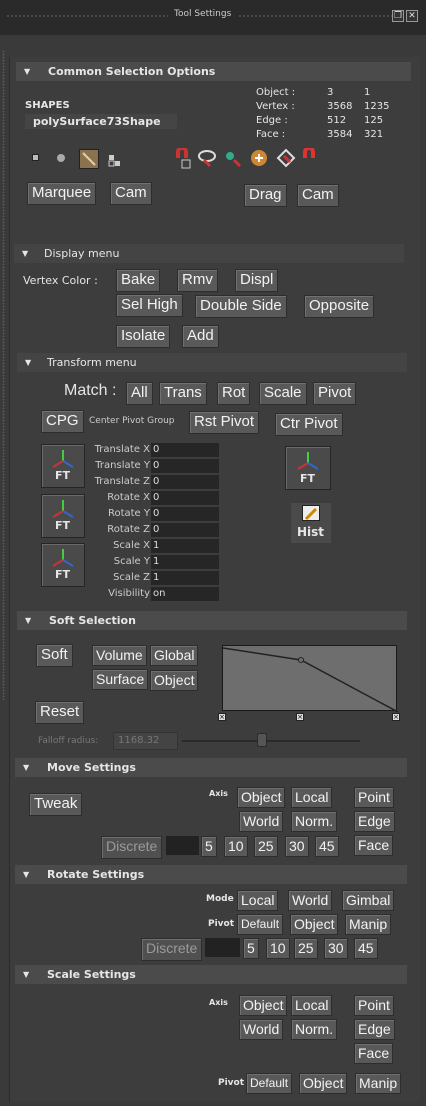 The image size is (426, 1106). I want to click on falloff-curve-graph, so click(310, 679).